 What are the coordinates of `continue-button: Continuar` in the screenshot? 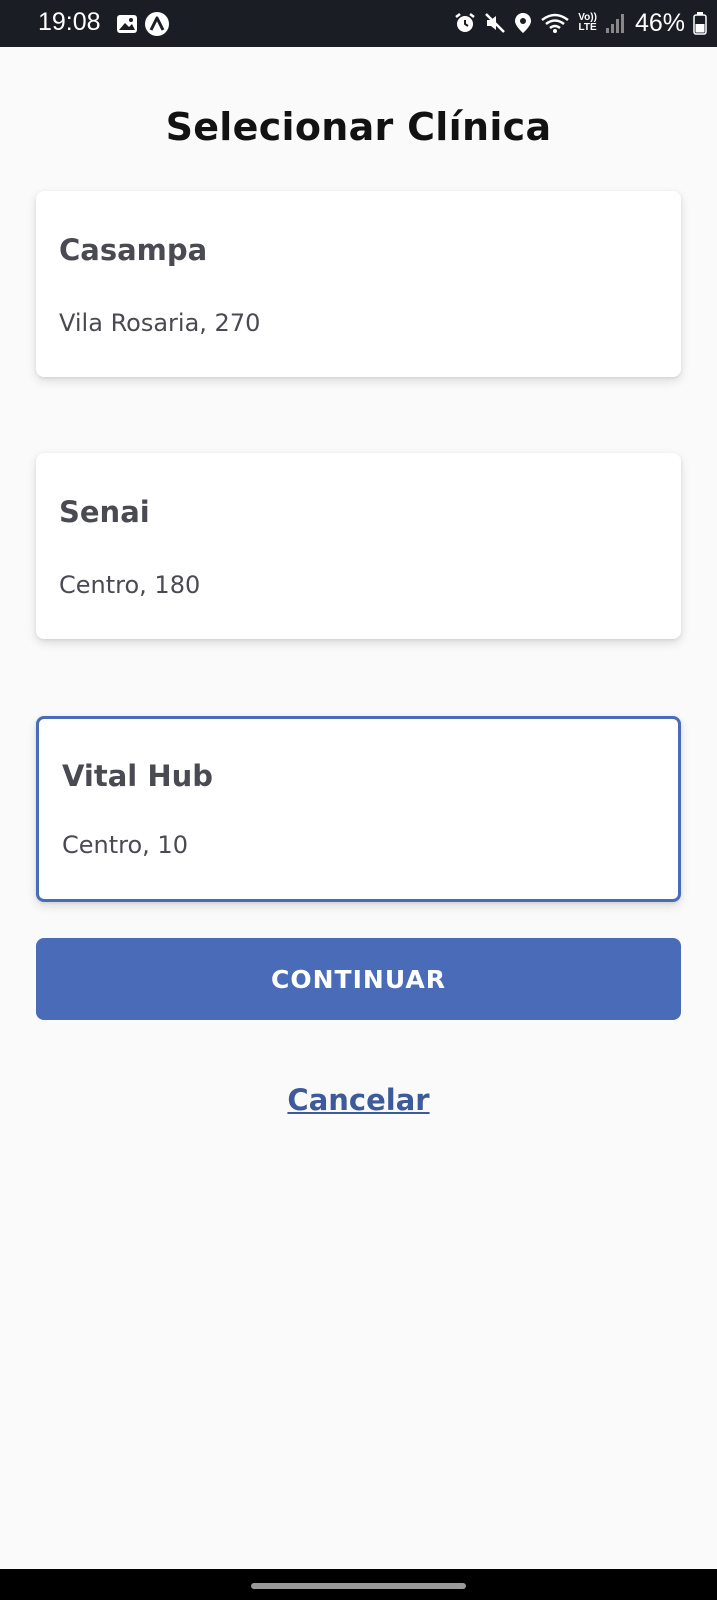 It's located at (358, 979).